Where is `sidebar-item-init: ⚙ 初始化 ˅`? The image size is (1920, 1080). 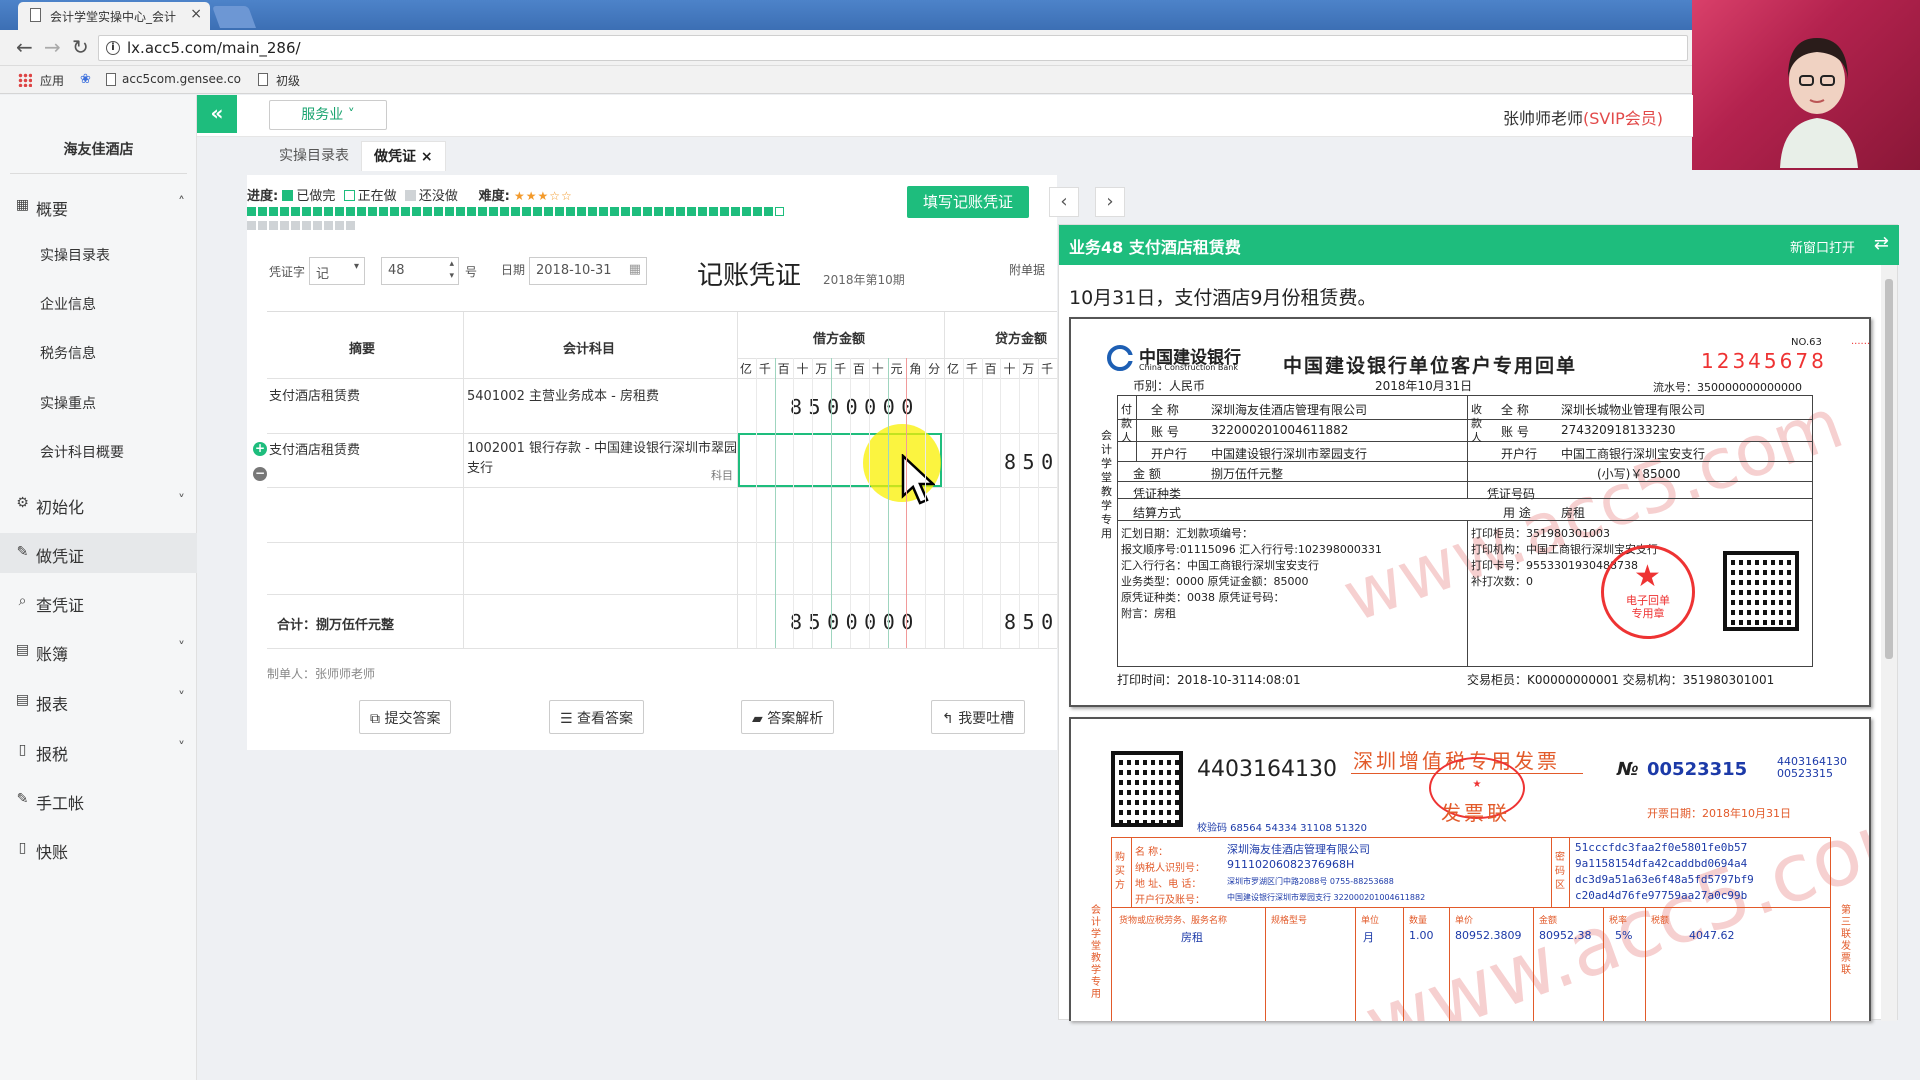
sidebar-item-init: ⚙ 初始化 ˅ is located at coordinates (98, 504).